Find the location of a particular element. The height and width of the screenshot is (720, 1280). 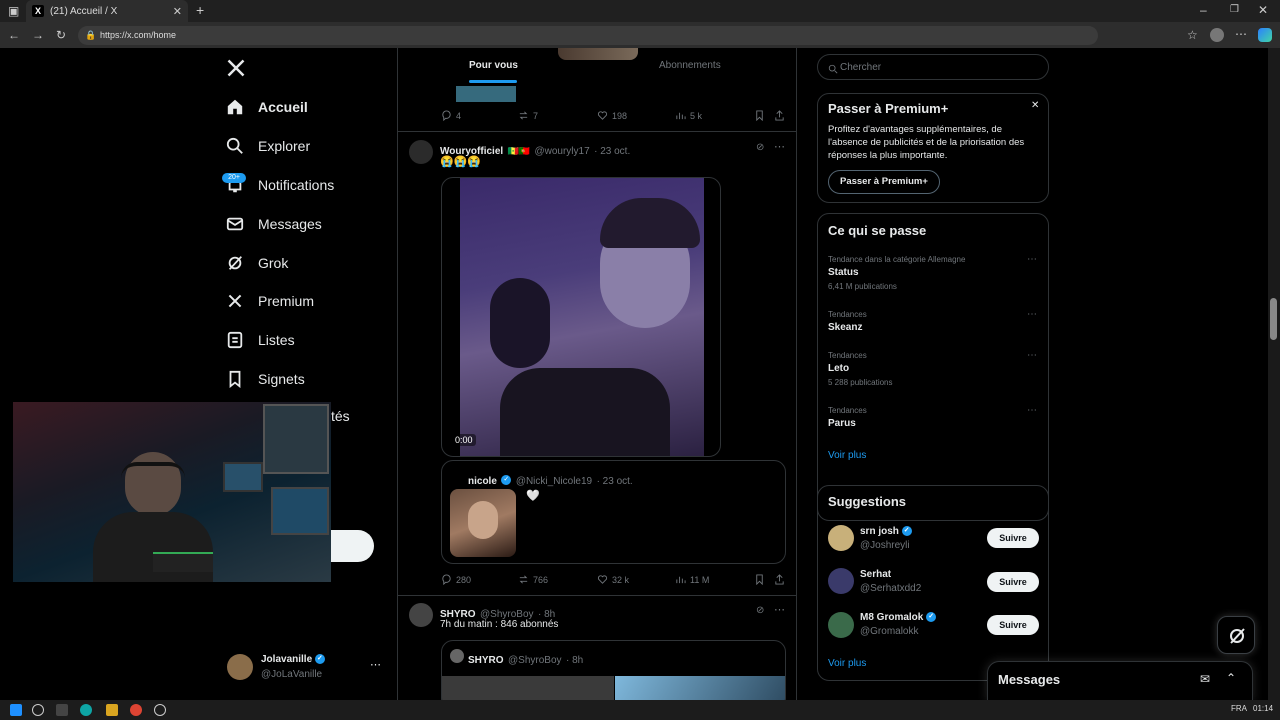

trend-title: Status is located at coordinates (843, 272).